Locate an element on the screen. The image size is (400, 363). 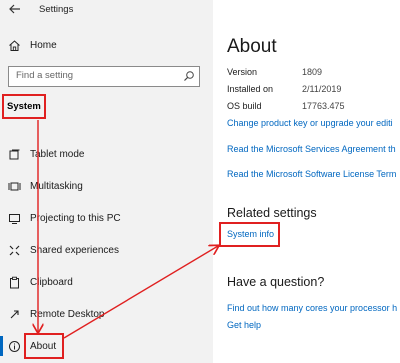
spec-value: 1809 is located at coordinates (312, 72).